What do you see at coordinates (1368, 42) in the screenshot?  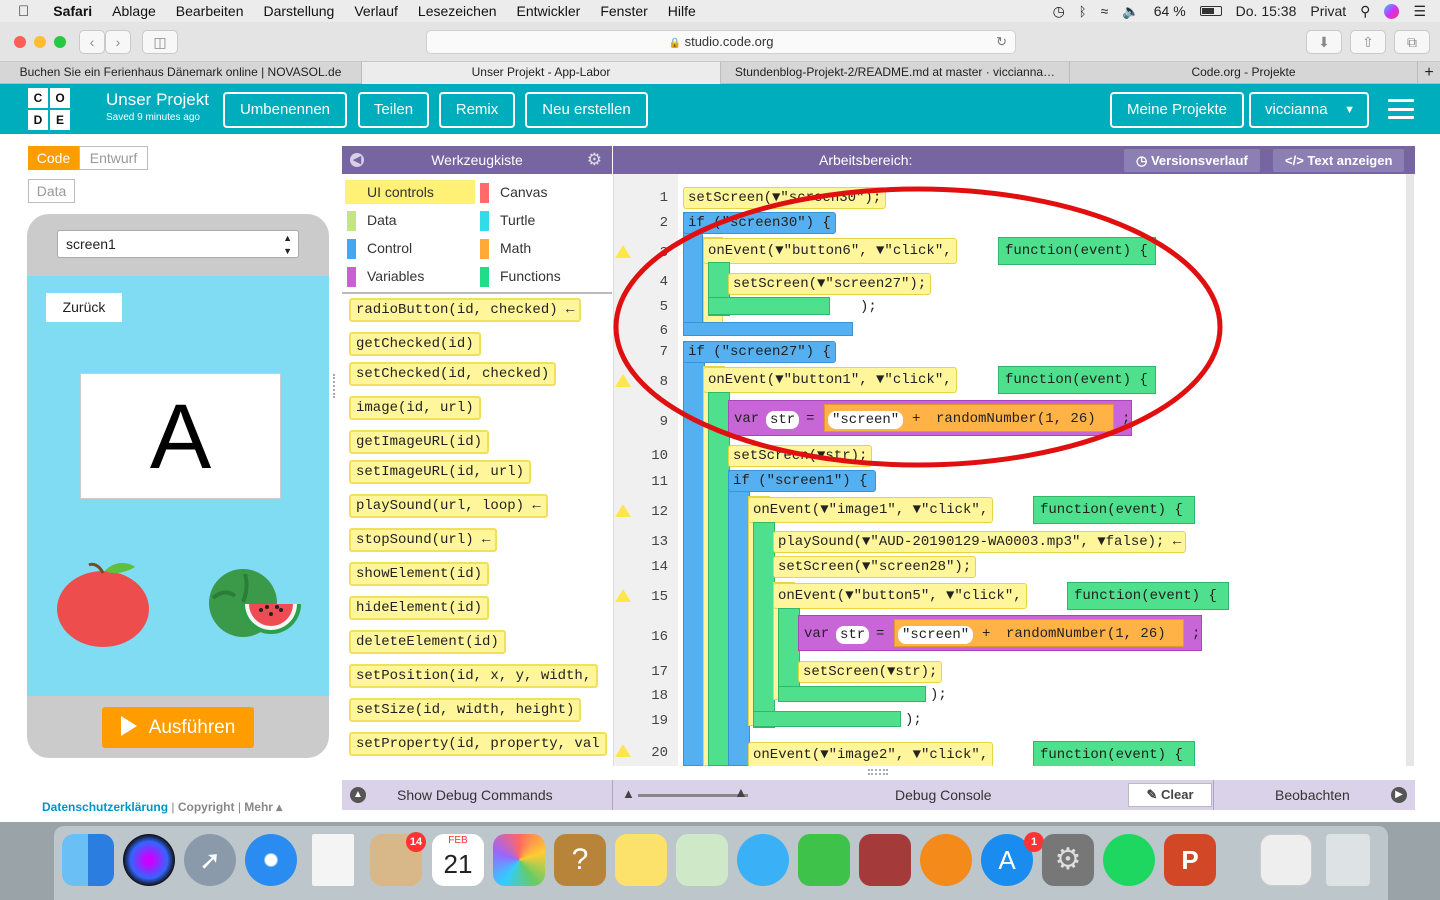 I see `share-icon: ⇧` at bounding box center [1368, 42].